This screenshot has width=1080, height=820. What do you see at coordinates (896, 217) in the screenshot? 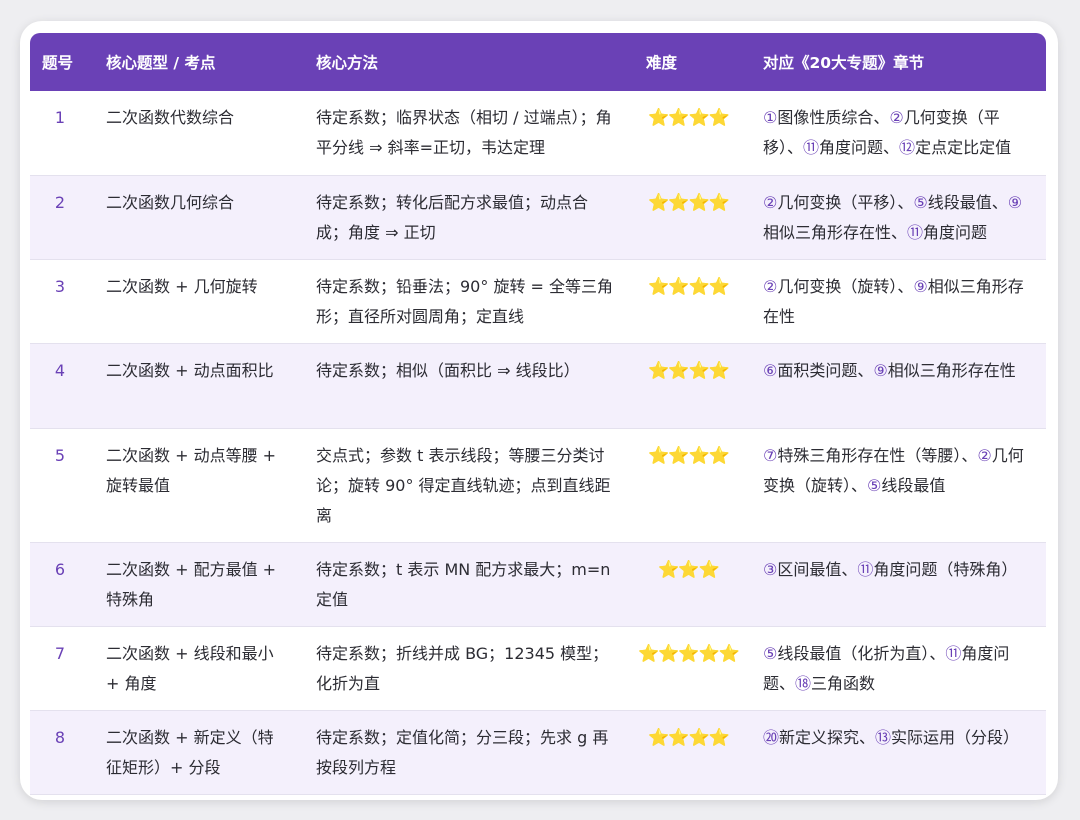
I see `row-chapters: ②几何变换（平移）、⑤线段最值、⑨ 相似三角形存在性、⑪角度问题` at bounding box center [896, 217].